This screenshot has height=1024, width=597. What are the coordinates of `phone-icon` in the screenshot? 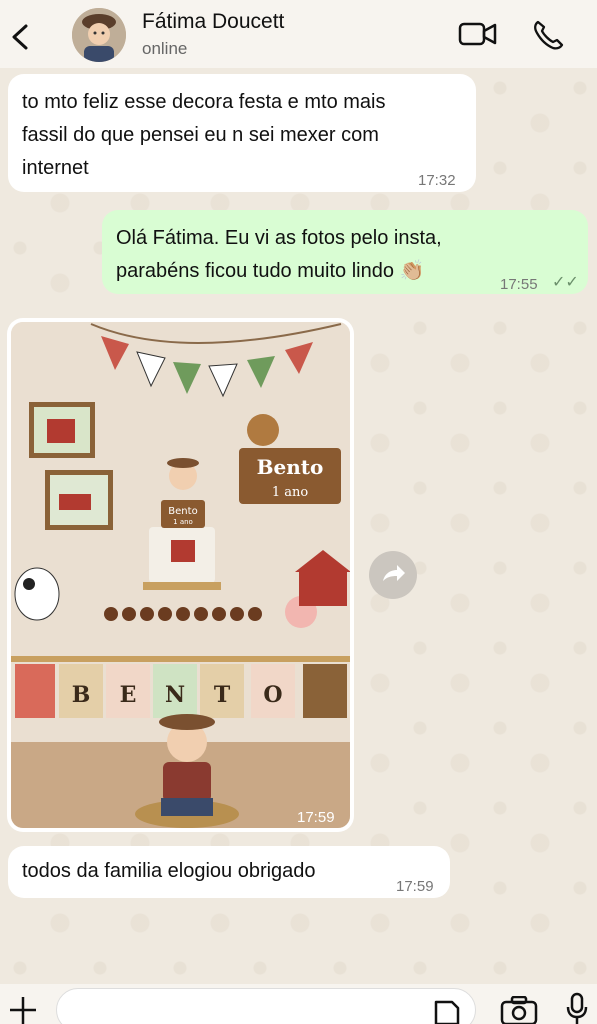 It's located at (549, 35).